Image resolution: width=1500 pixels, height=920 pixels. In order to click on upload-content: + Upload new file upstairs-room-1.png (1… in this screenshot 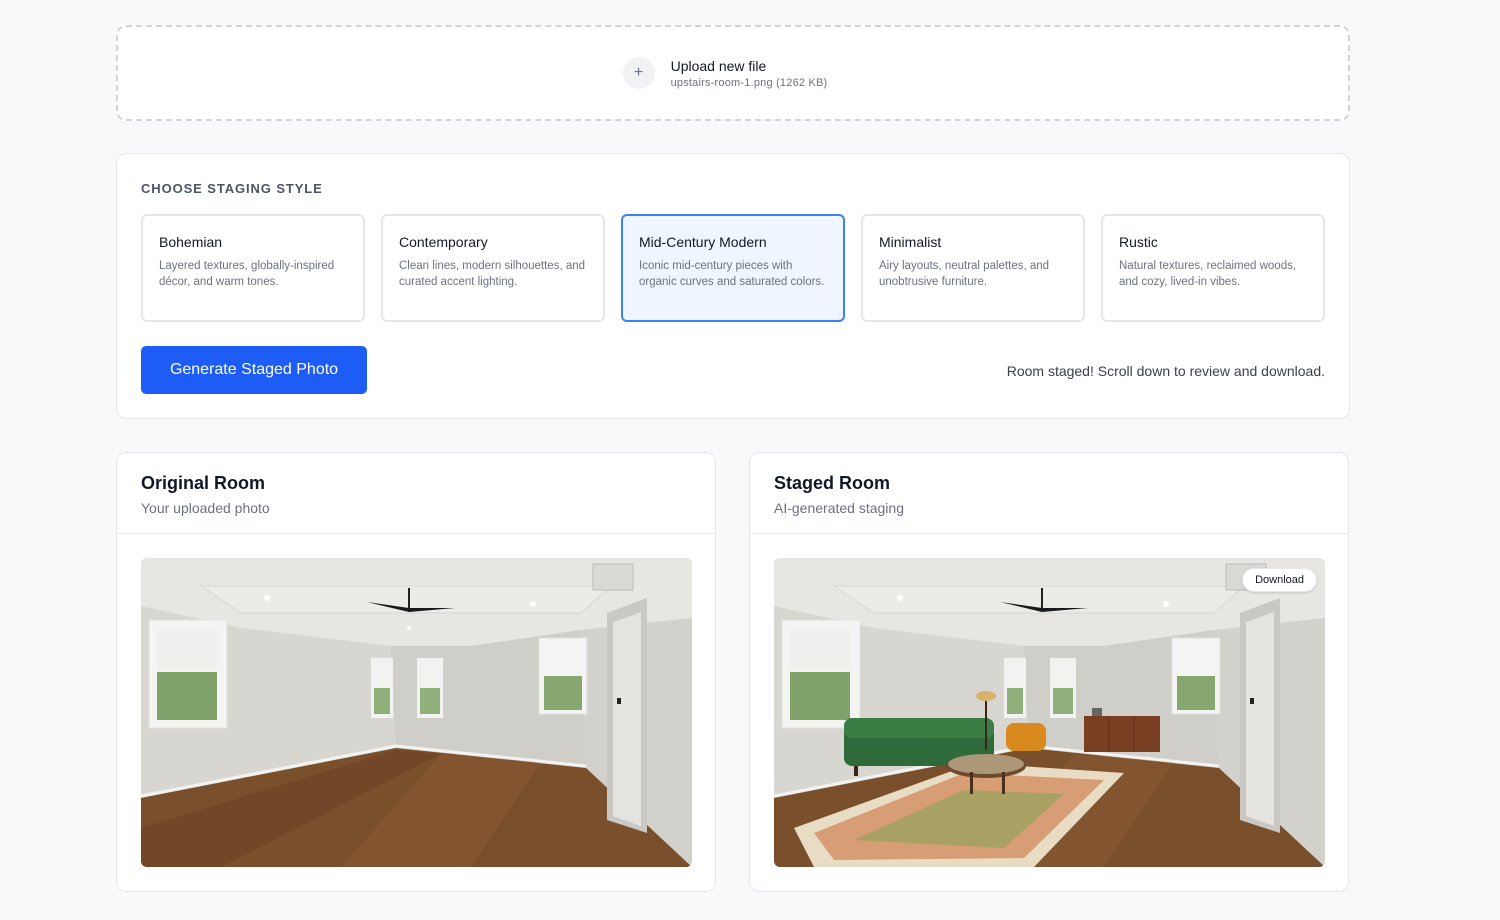, I will do `click(725, 73)`.